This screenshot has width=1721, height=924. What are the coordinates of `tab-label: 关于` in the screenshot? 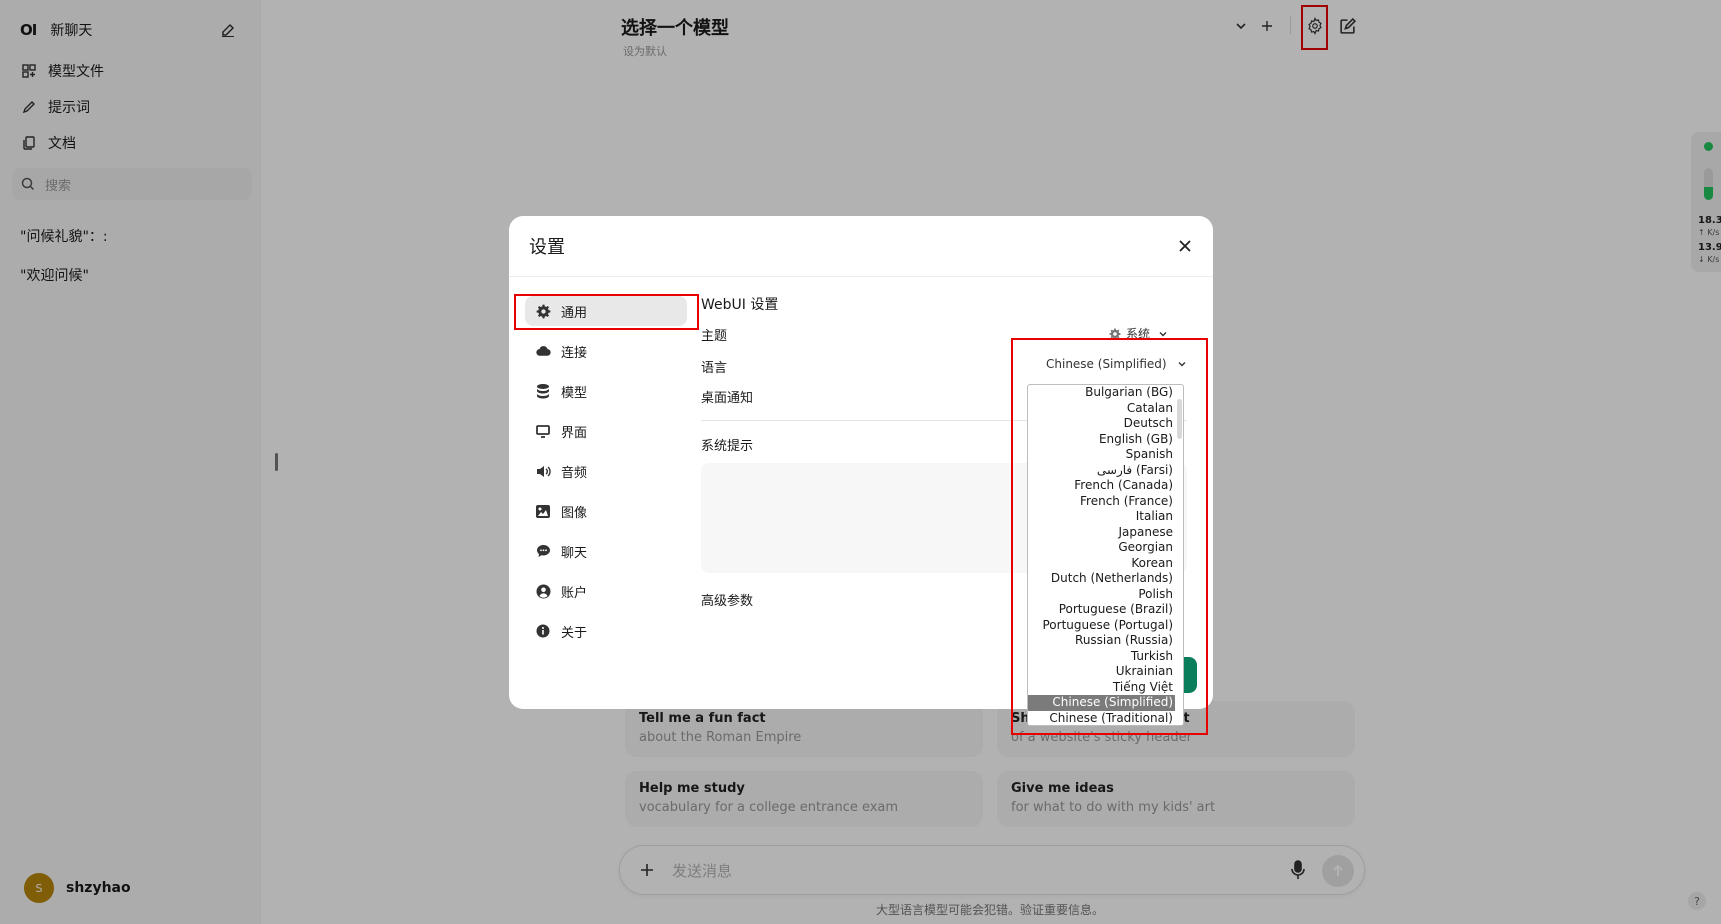 It's located at (574, 633).